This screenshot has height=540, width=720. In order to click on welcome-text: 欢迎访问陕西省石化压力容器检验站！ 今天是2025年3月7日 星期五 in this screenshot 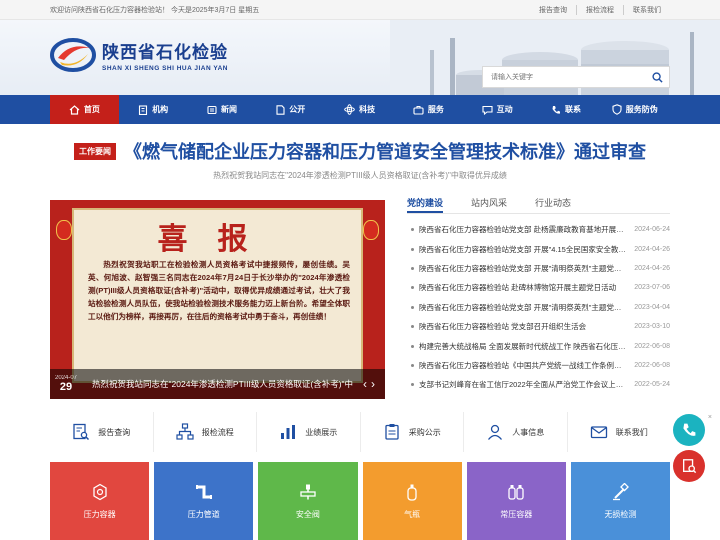, I will do `click(155, 10)`.